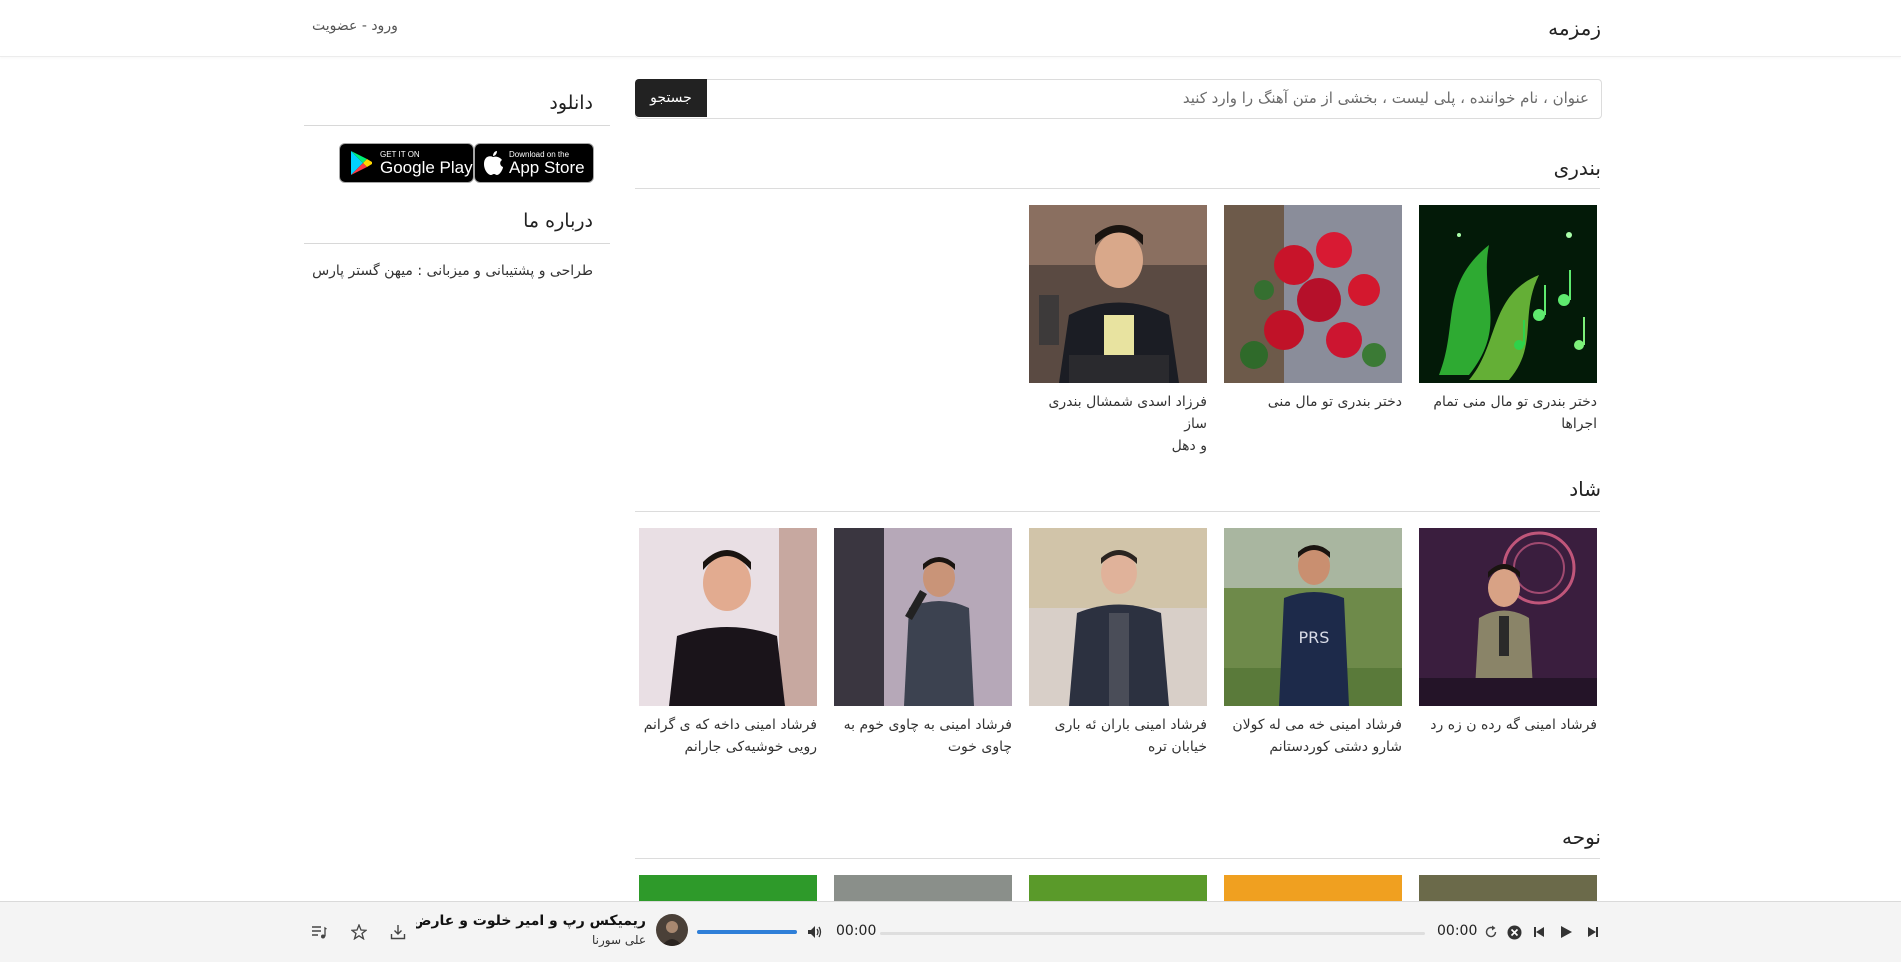  Describe the element at coordinates (1508, 617) in the screenshot. I see `song-cover-singer-stage` at that location.